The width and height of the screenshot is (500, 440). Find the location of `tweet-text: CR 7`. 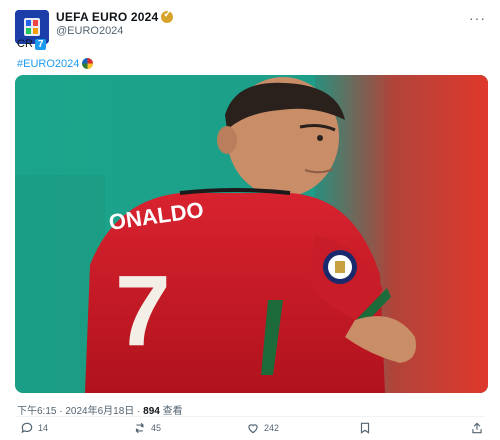

tweet-text: CR 7 is located at coordinates (32, 44).